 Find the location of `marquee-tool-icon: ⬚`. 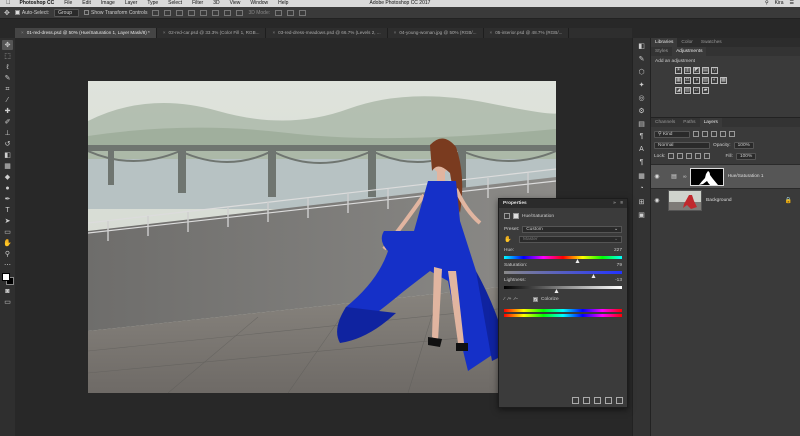

marquee-tool-icon: ⬚ is located at coordinates (7, 56).